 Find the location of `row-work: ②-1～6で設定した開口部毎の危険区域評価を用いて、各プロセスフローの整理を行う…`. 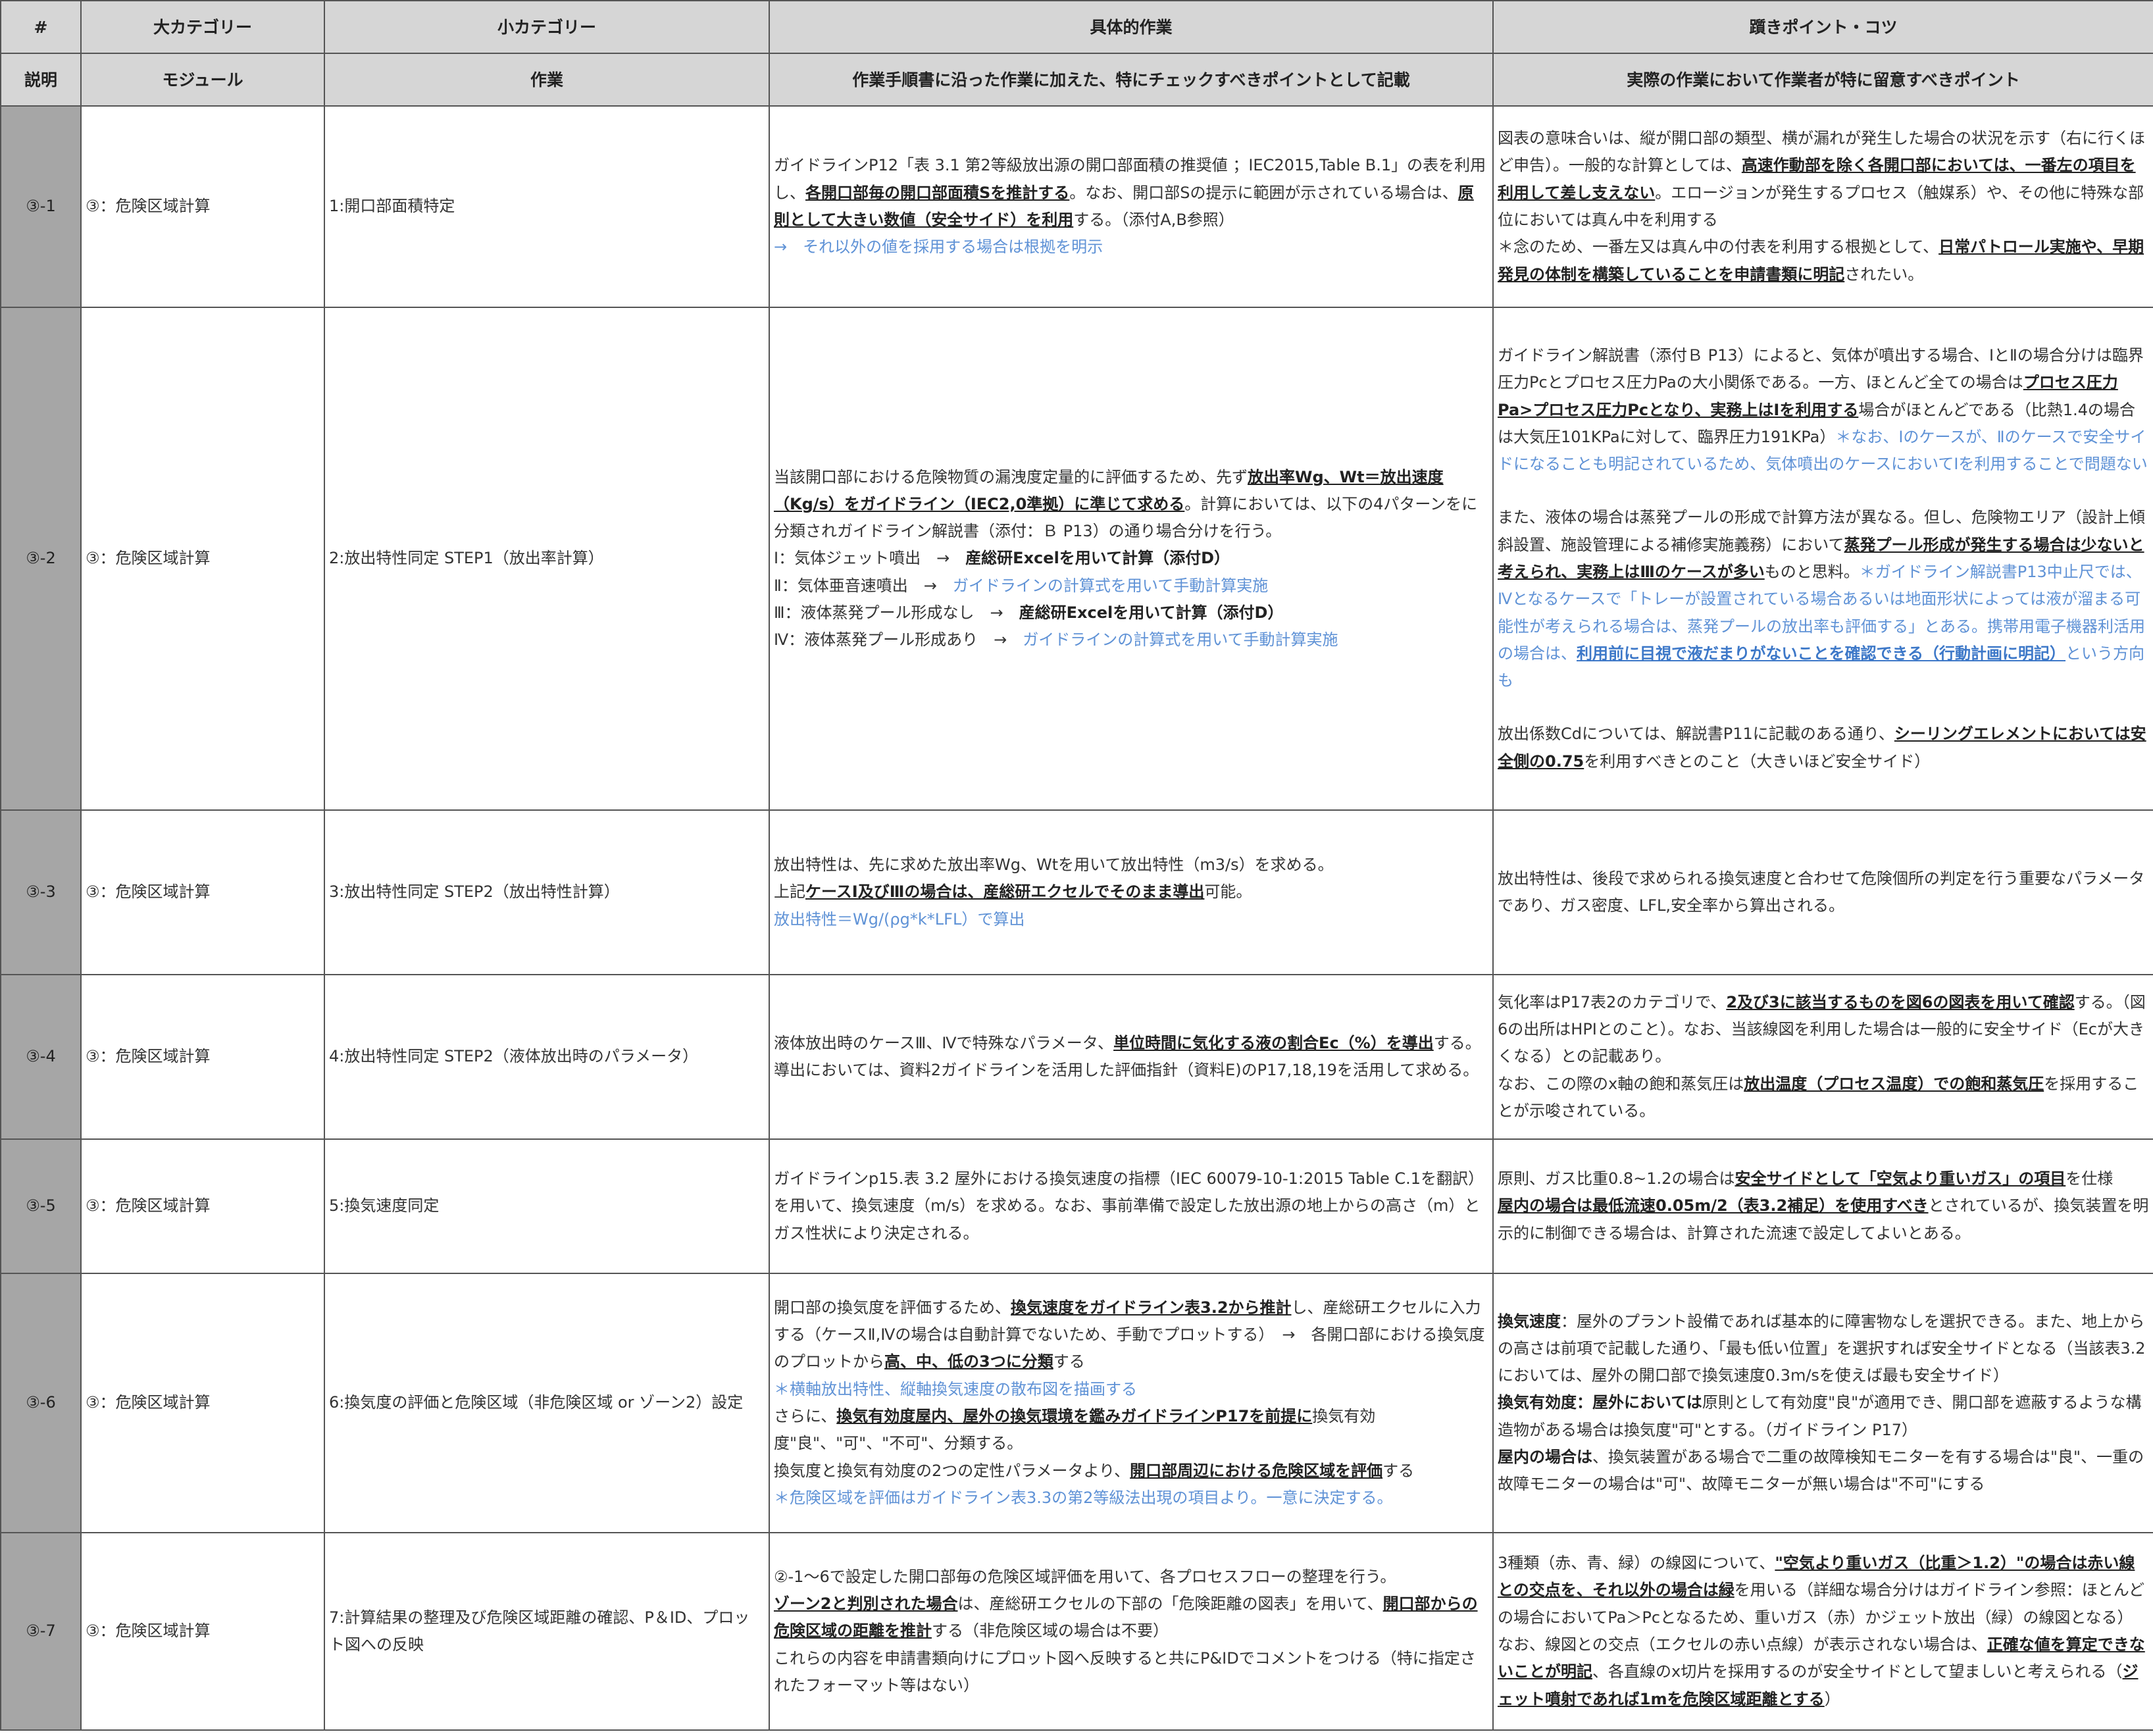

row-work: ②-1～6で設定した開口部毎の危険区域評価を用いて、各プロセスフローの整理を行う… is located at coordinates (1131, 1631).